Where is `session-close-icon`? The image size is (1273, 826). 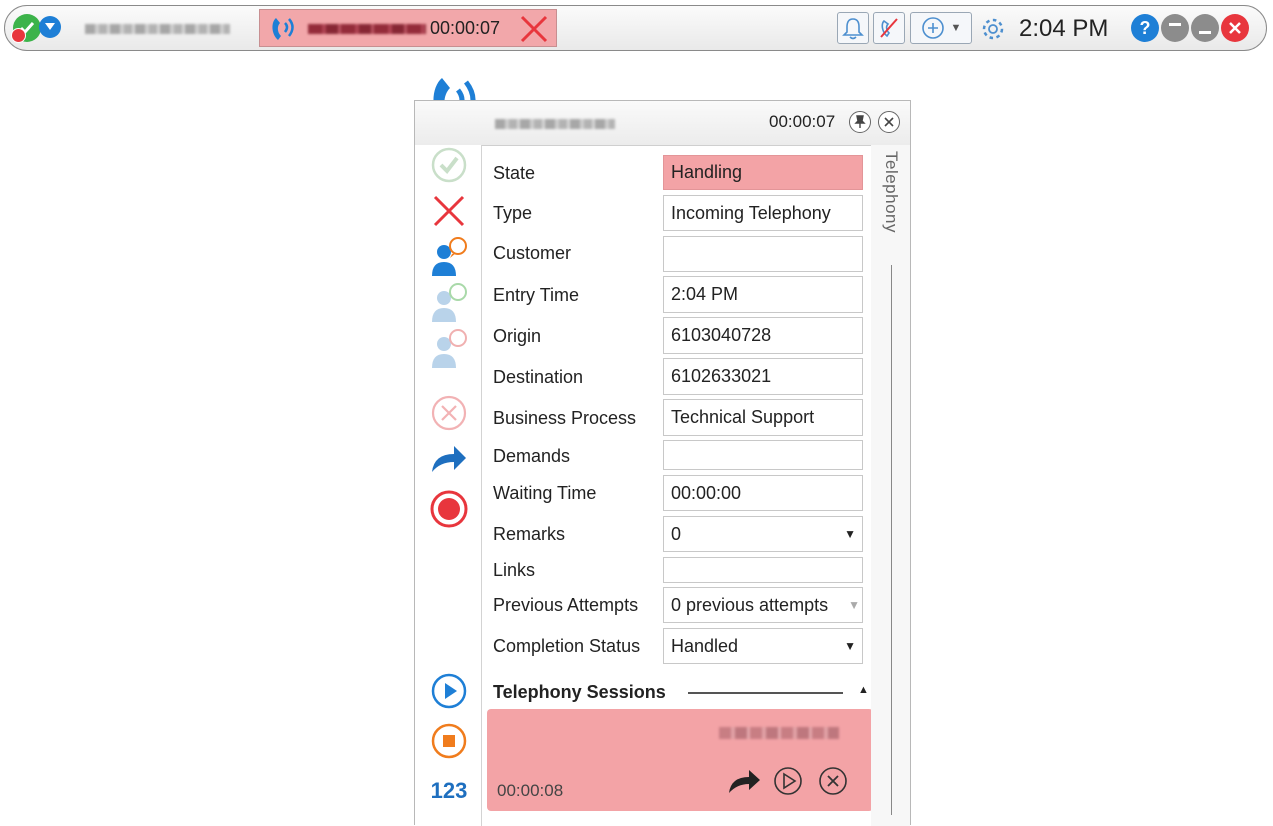 session-close-icon is located at coordinates (833, 783).